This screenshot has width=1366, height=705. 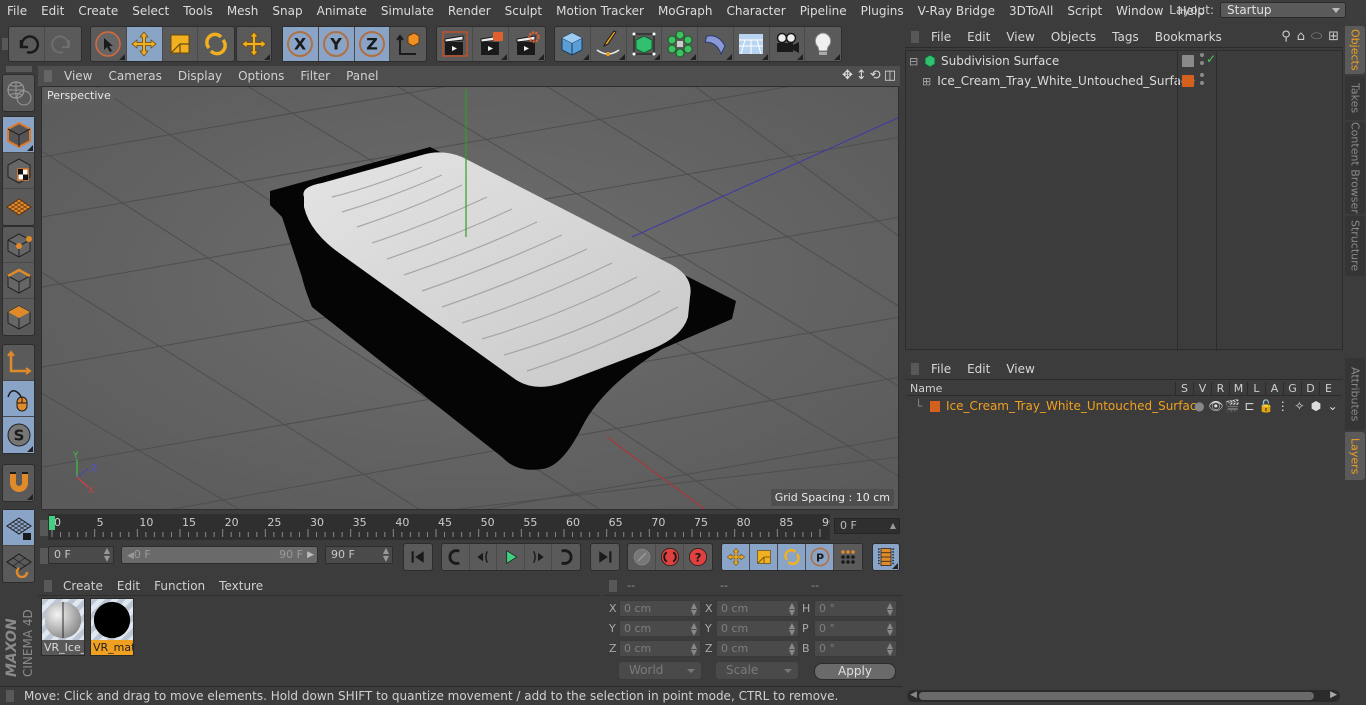 What do you see at coordinates (301, 44) in the screenshot?
I see `x-axis-button: X` at bounding box center [301, 44].